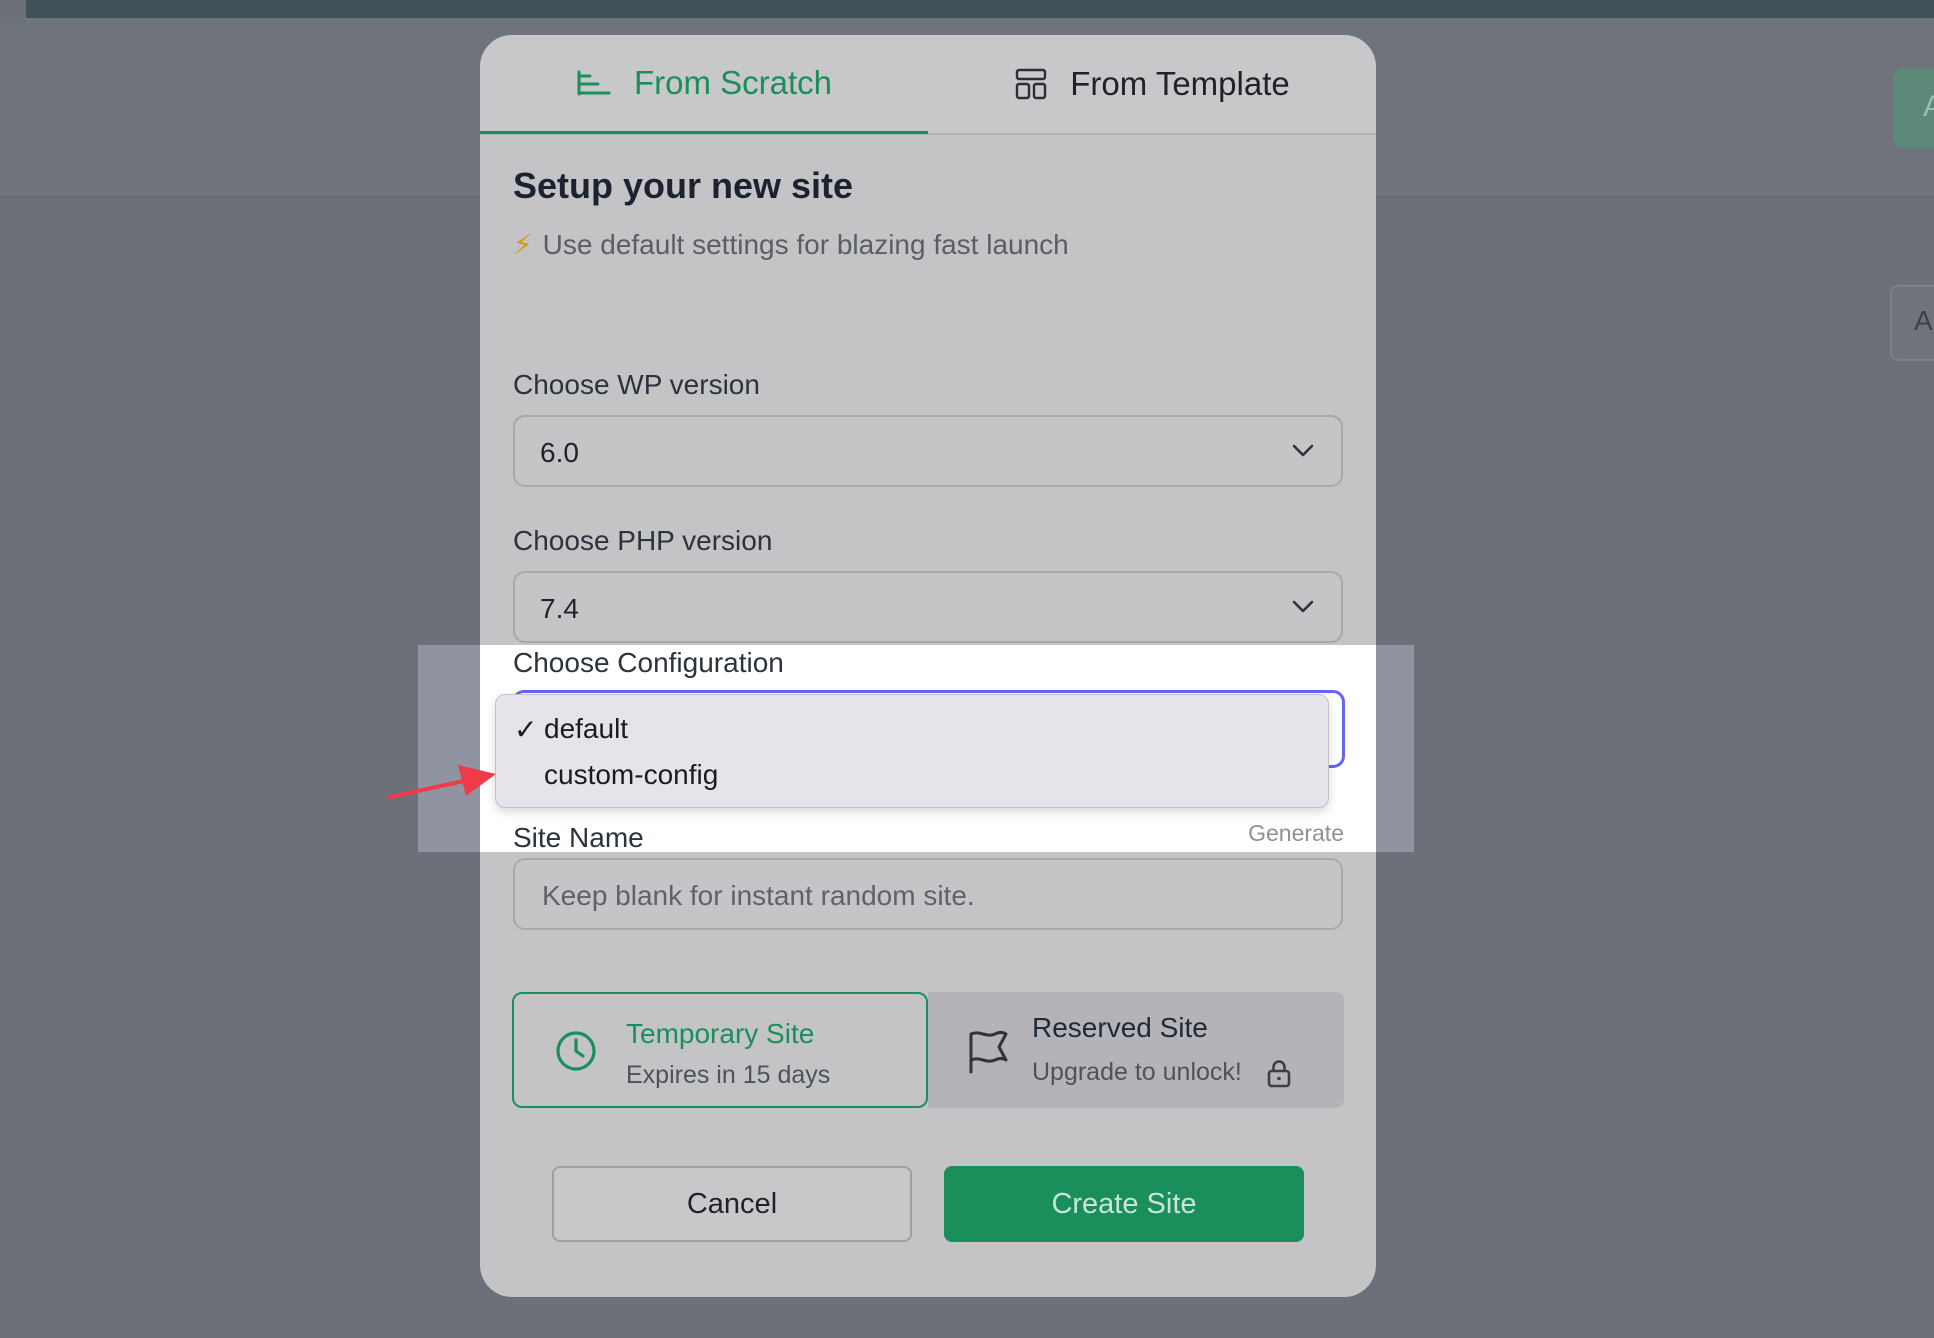 This screenshot has height=1338, width=1934. What do you see at coordinates (526, 729) in the screenshot?
I see `checkmark-icon: ✓` at bounding box center [526, 729].